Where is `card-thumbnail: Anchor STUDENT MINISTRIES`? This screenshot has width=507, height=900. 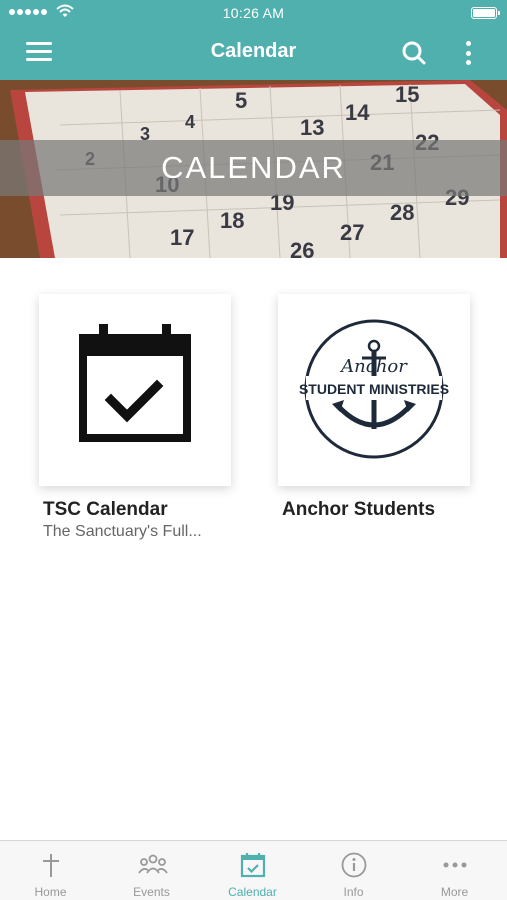 card-thumbnail: Anchor STUDENT MINISTRIES is located at coordinates (374, 390).